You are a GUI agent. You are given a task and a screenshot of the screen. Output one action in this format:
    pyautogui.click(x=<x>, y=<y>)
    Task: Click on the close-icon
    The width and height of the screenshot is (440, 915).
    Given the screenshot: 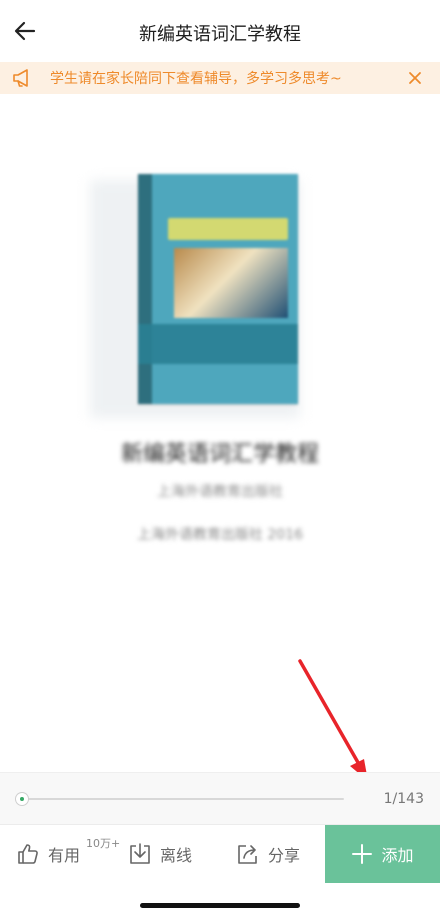 What is the action you would take?
    pyautogui.click(x=415, y=78)
    